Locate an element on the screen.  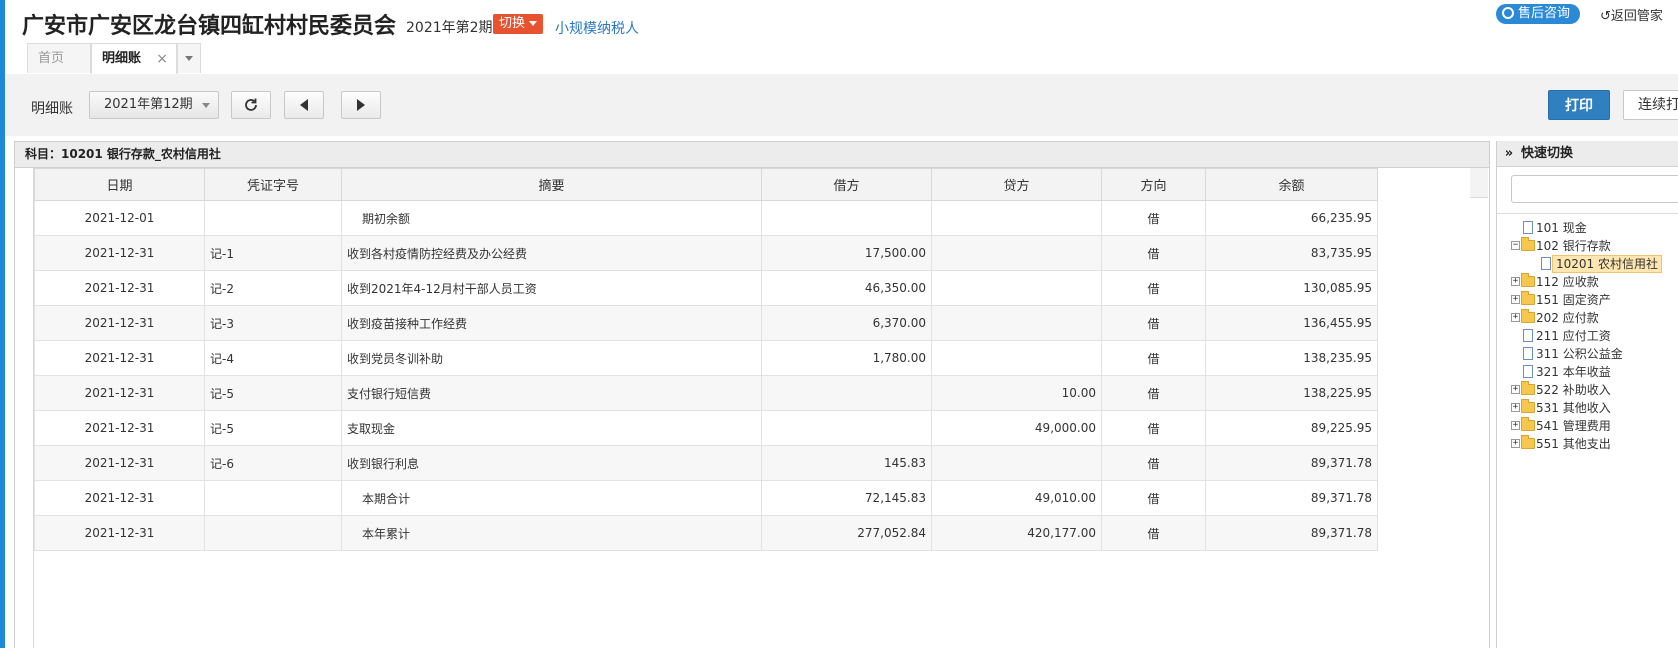
tree-node-311: 311 公积公益金 is located at coordinates (1587, 354).